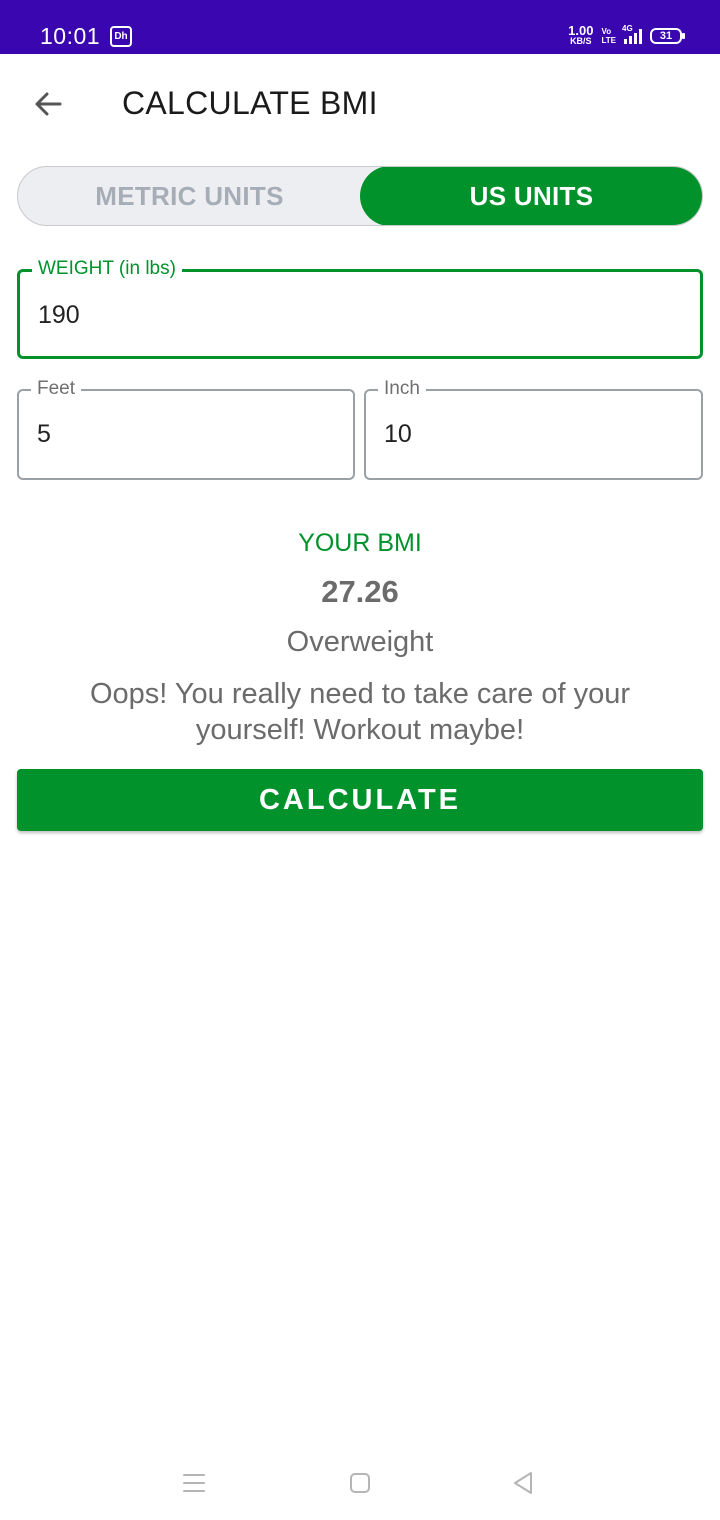  I want to click on status-indicators: 1.00 KB/S Vo LTE 4G 31, so click(626, 35).